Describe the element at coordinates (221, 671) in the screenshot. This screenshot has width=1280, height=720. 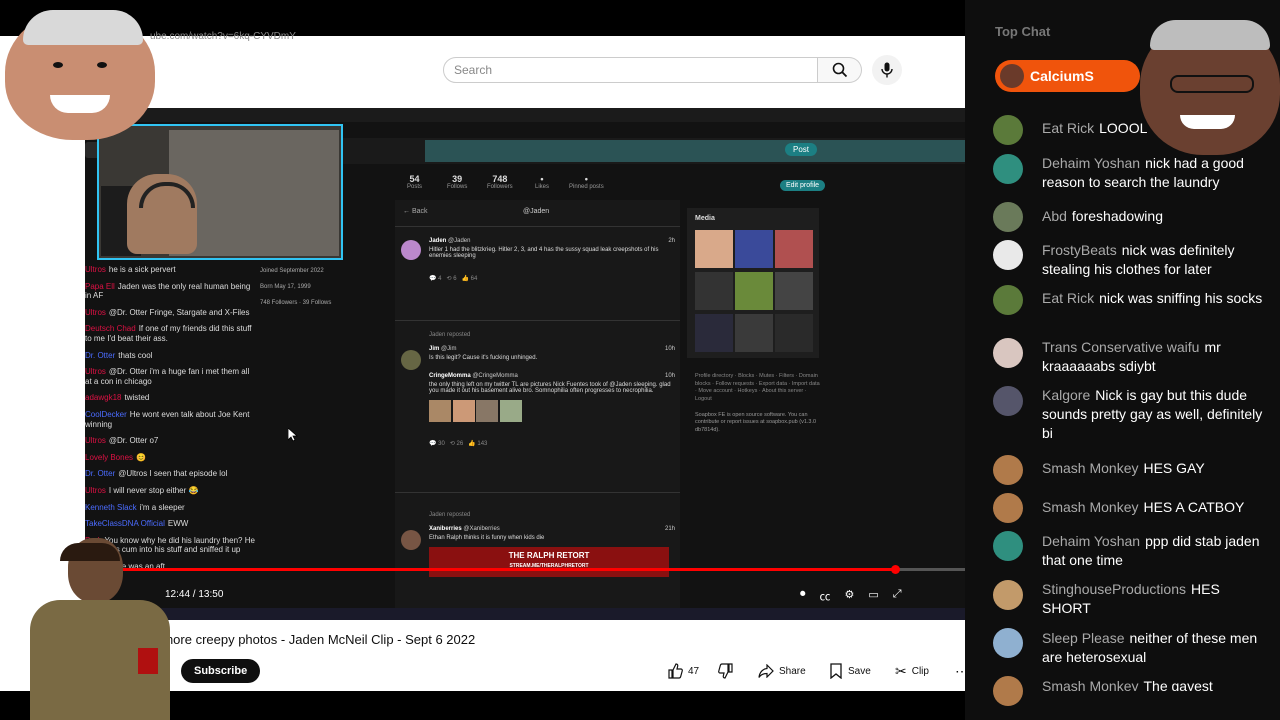
I see `subscribe-button: Subscribe` at that location.